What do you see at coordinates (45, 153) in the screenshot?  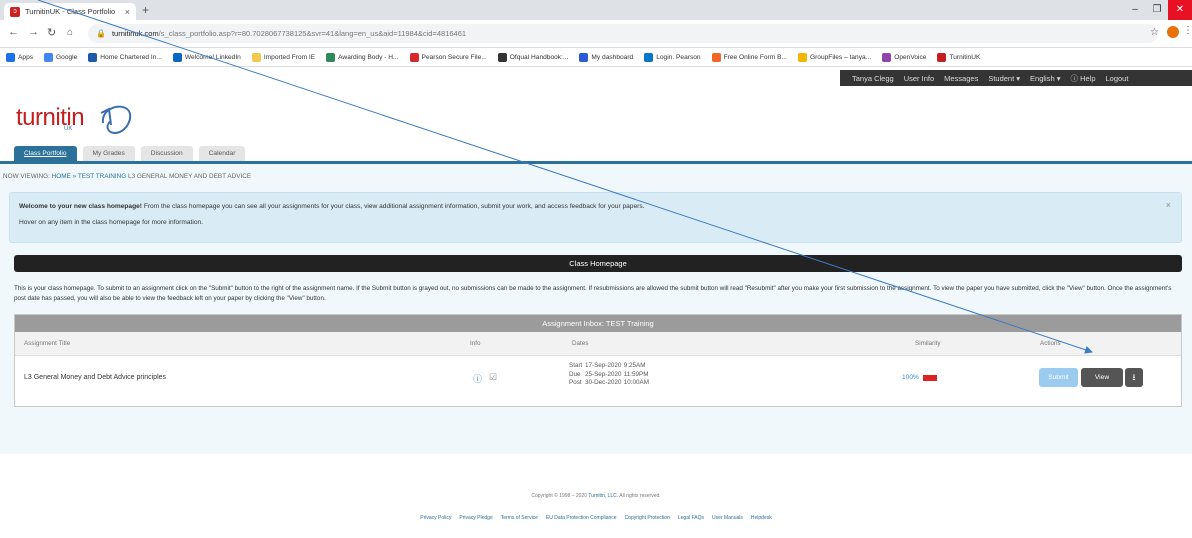 I see `tab-class-portfolio: Class Portfolio` at bounding box center [45, 153].